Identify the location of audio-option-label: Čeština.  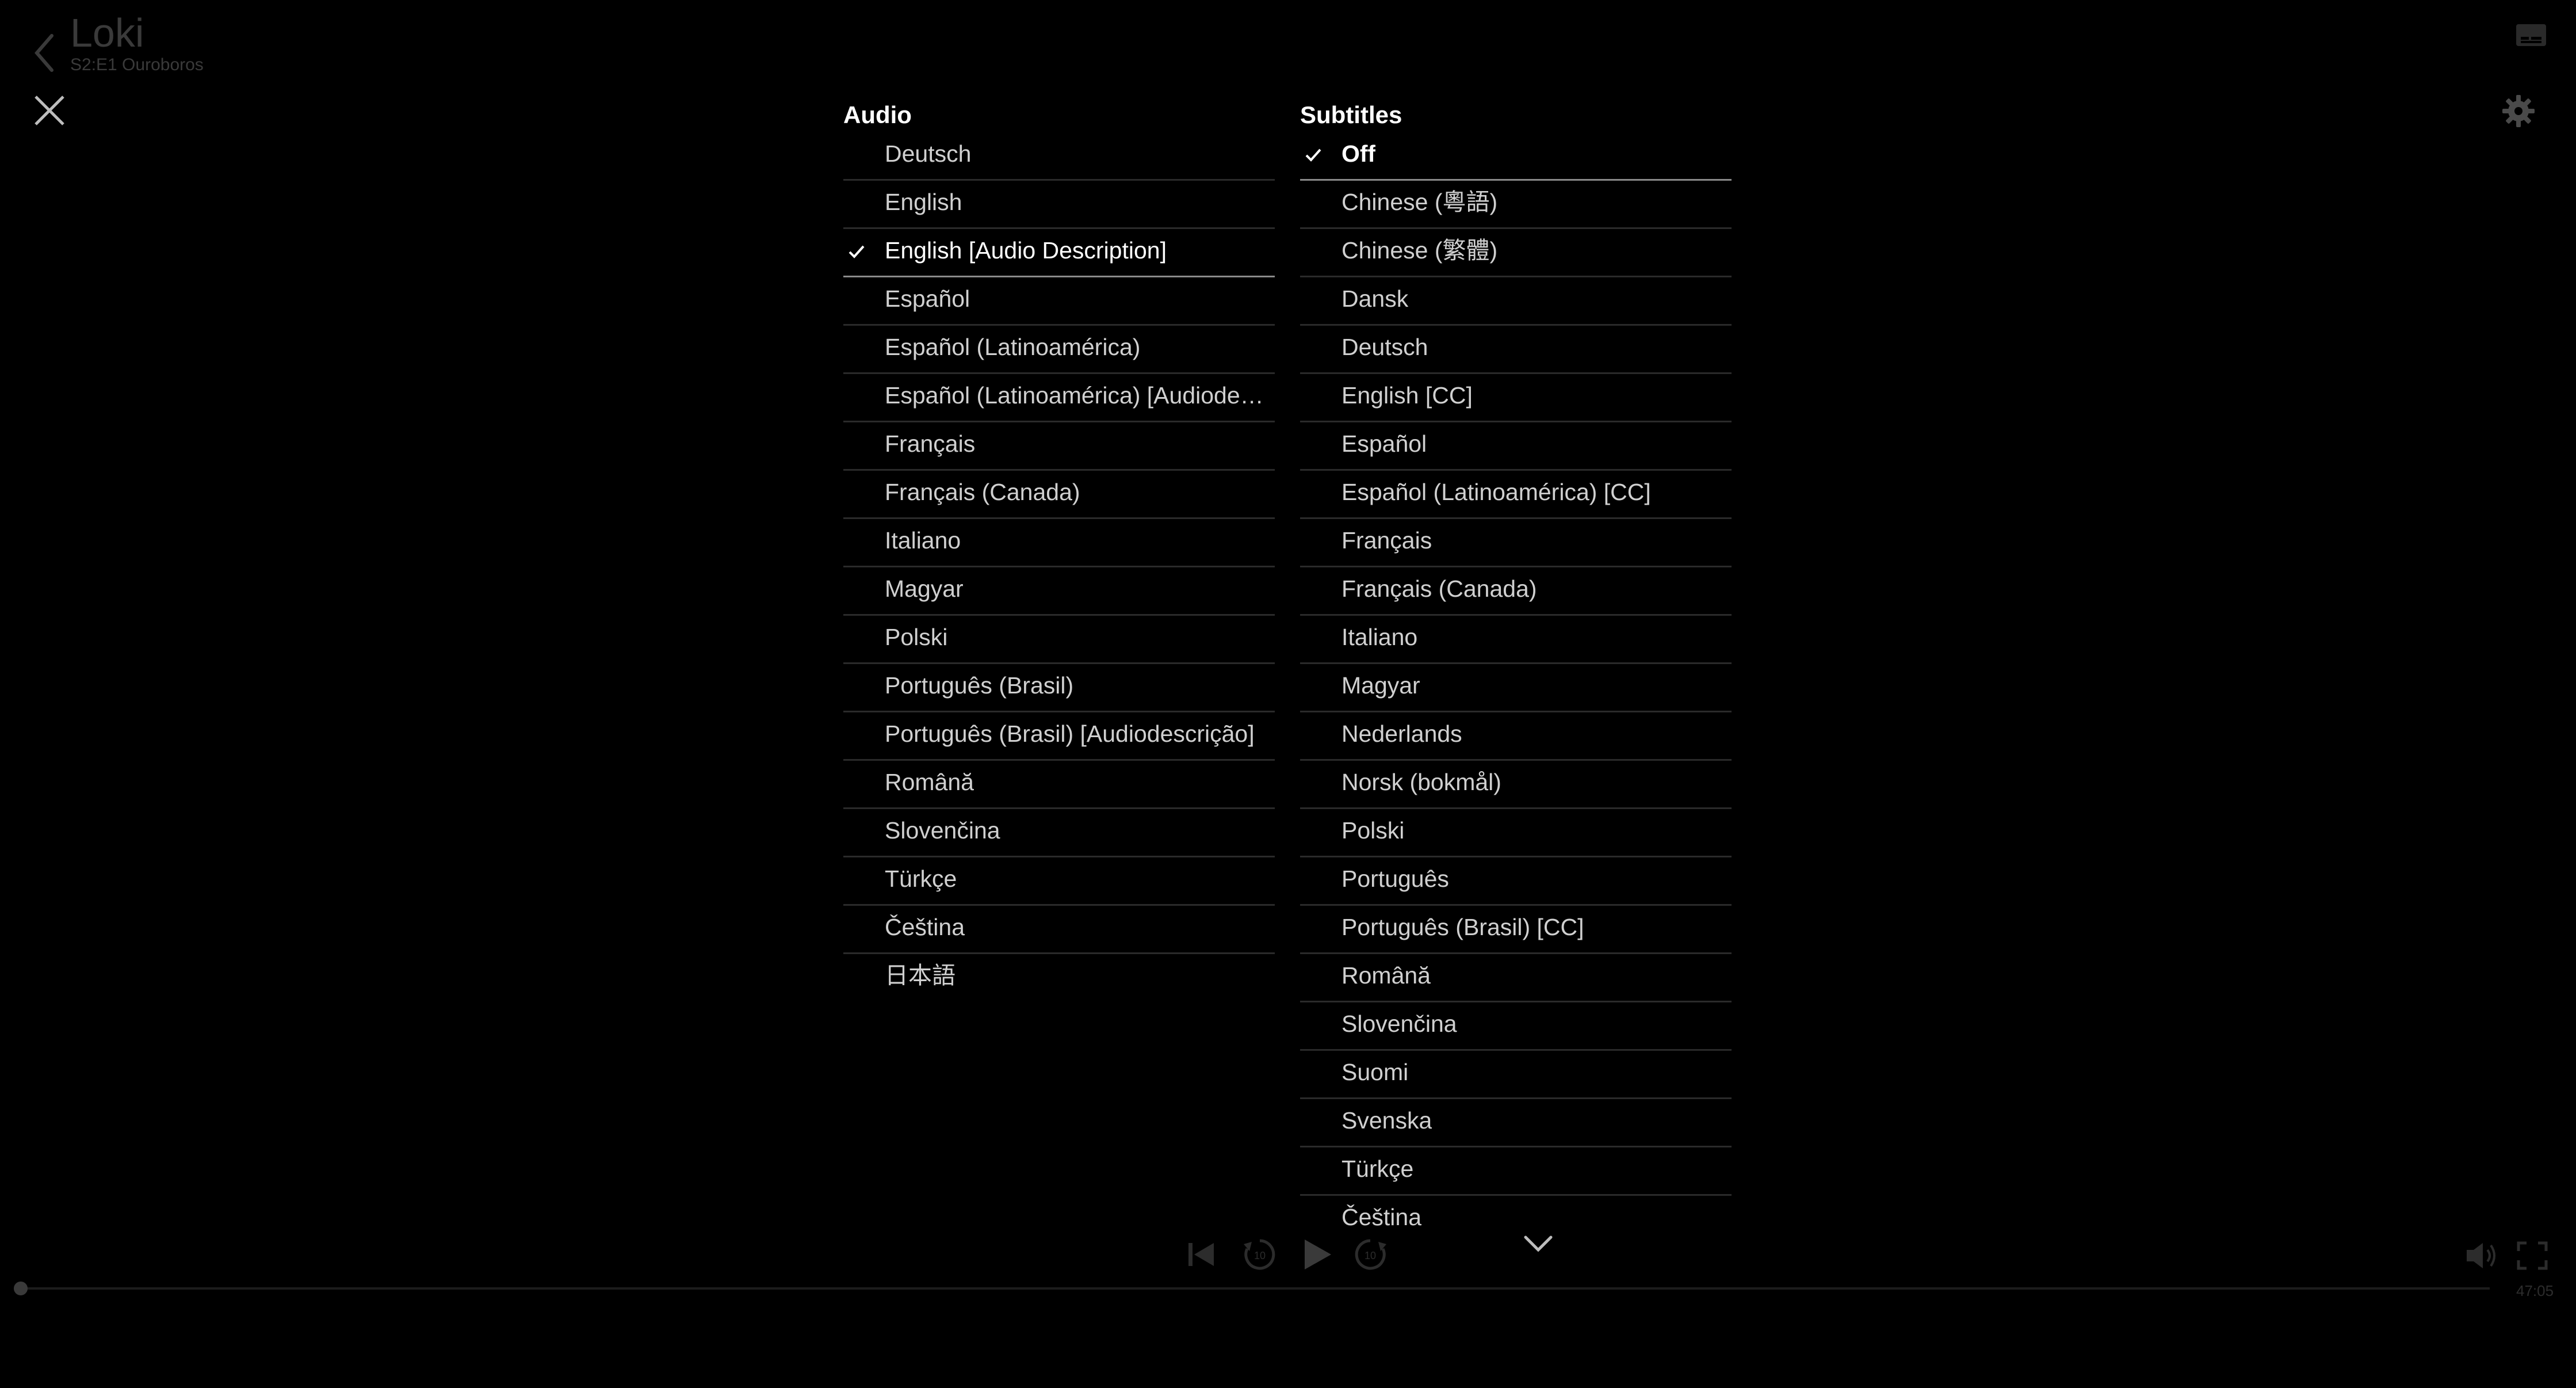
(925, 927).